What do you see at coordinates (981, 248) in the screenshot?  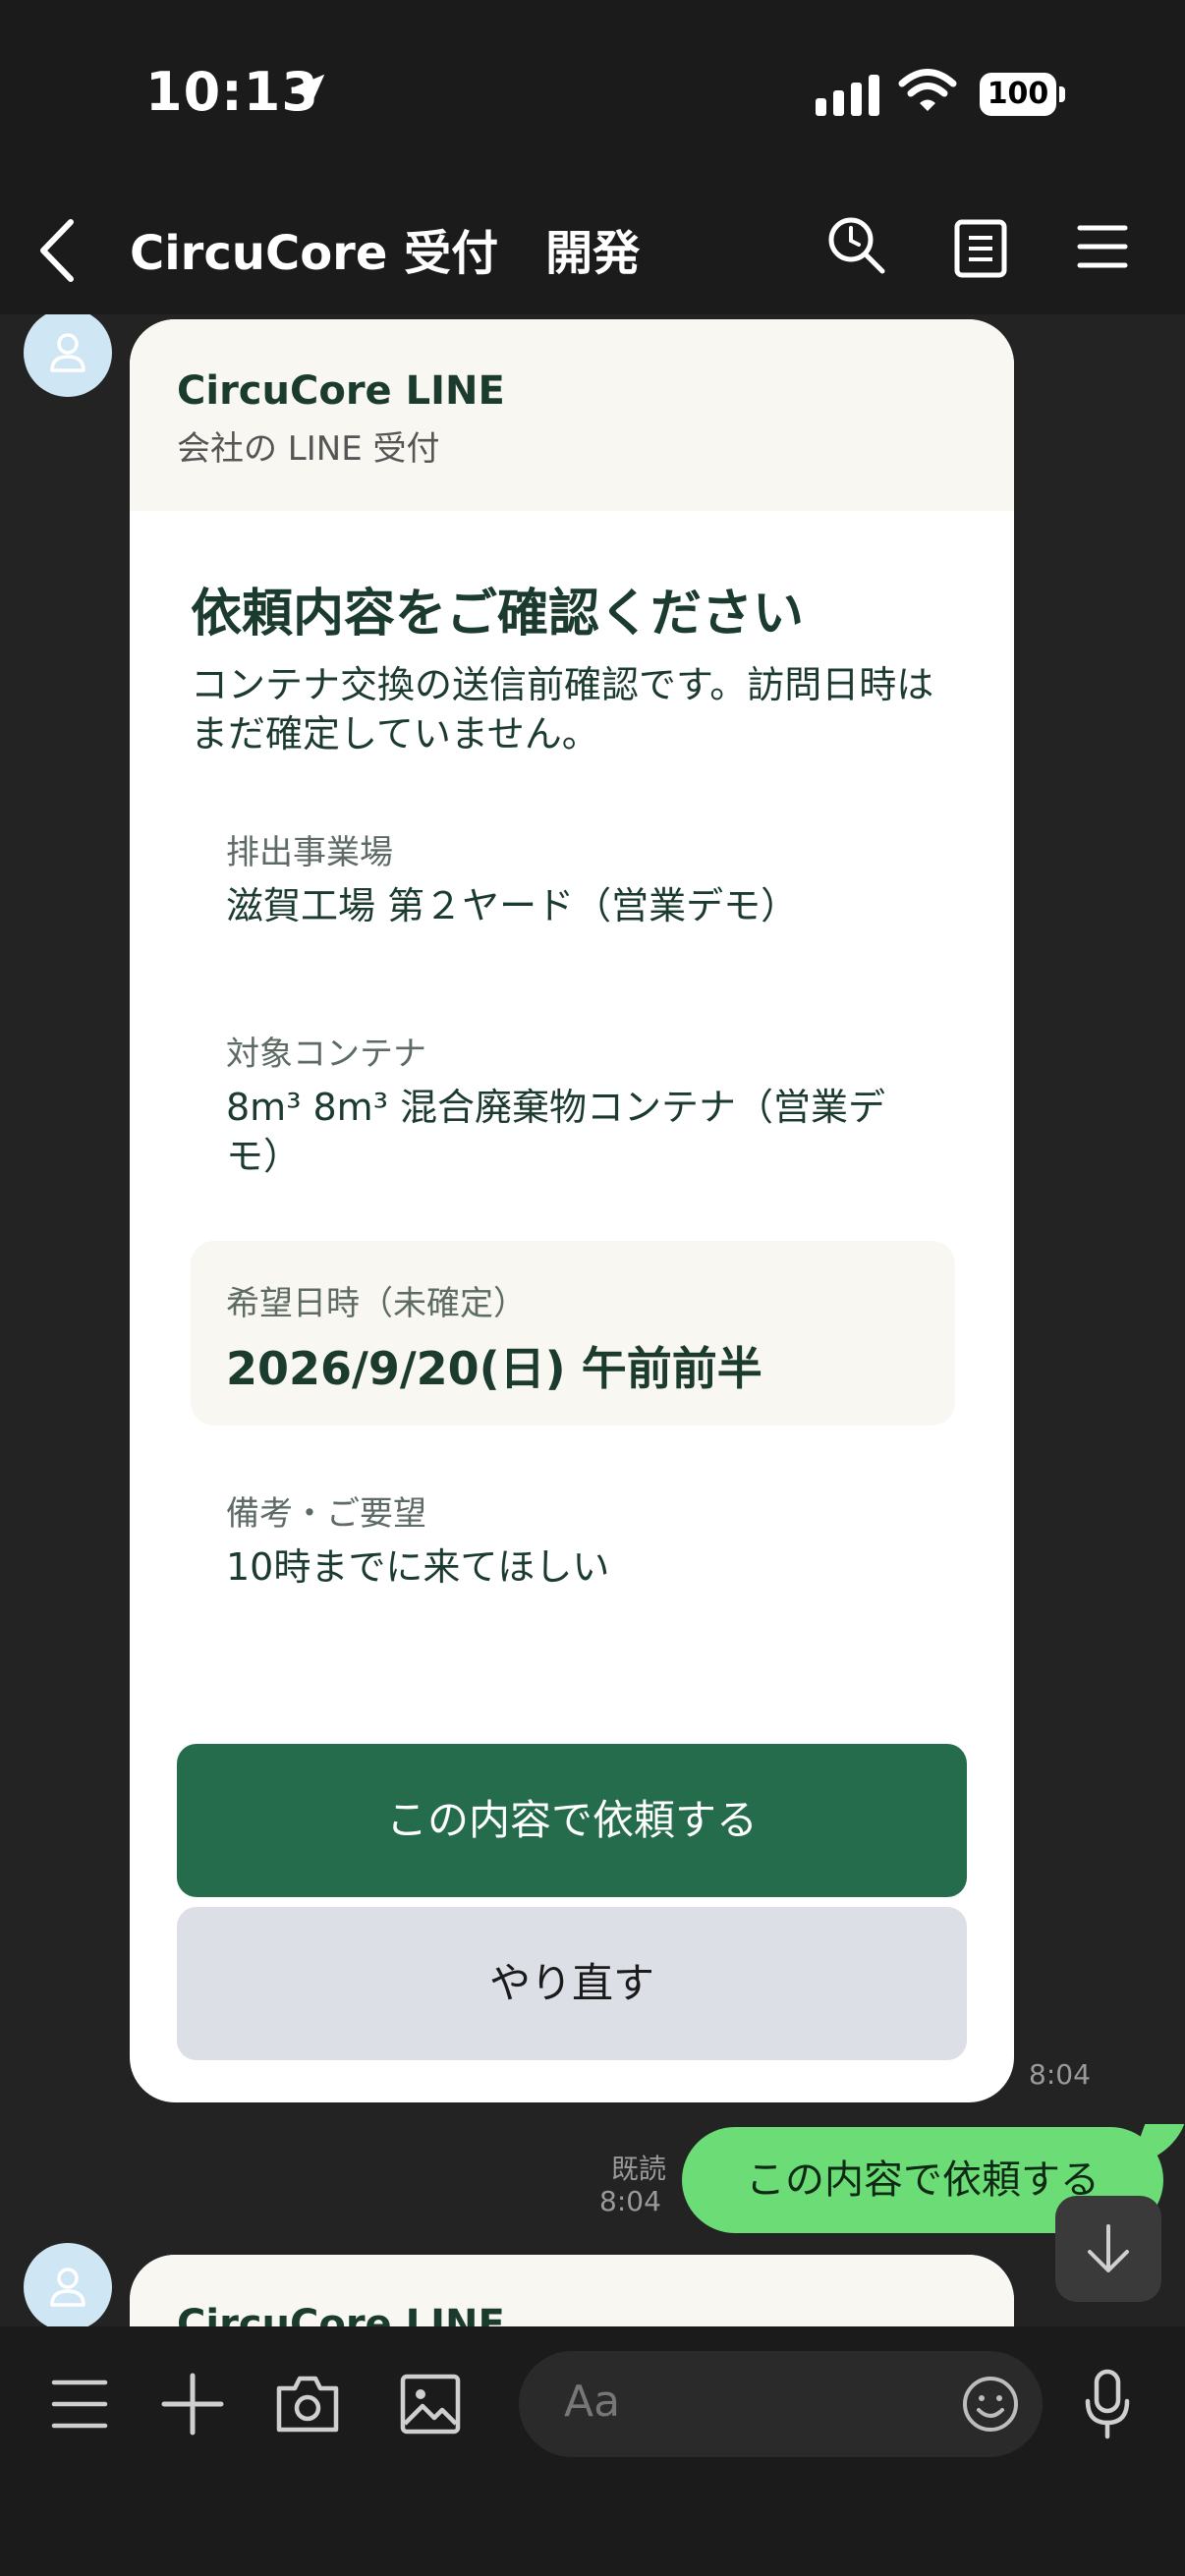 I see `note-icon` at bounding box center [981, 248].